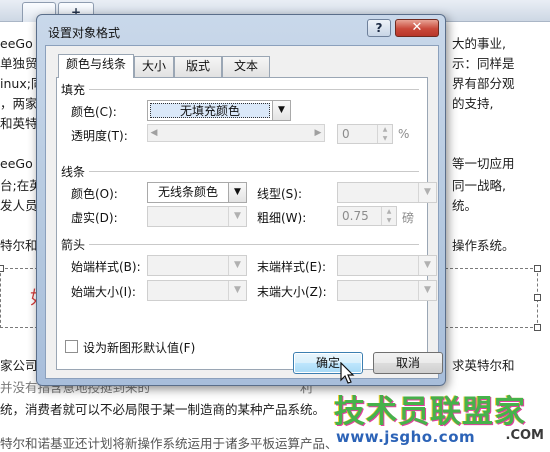 The width and height of the screenshot is (550, 452). What do you see at coordinates (406, 437) in the screenshot?
I see `watermark-url: www.jsgho.com` at bounding box center [406, 437].